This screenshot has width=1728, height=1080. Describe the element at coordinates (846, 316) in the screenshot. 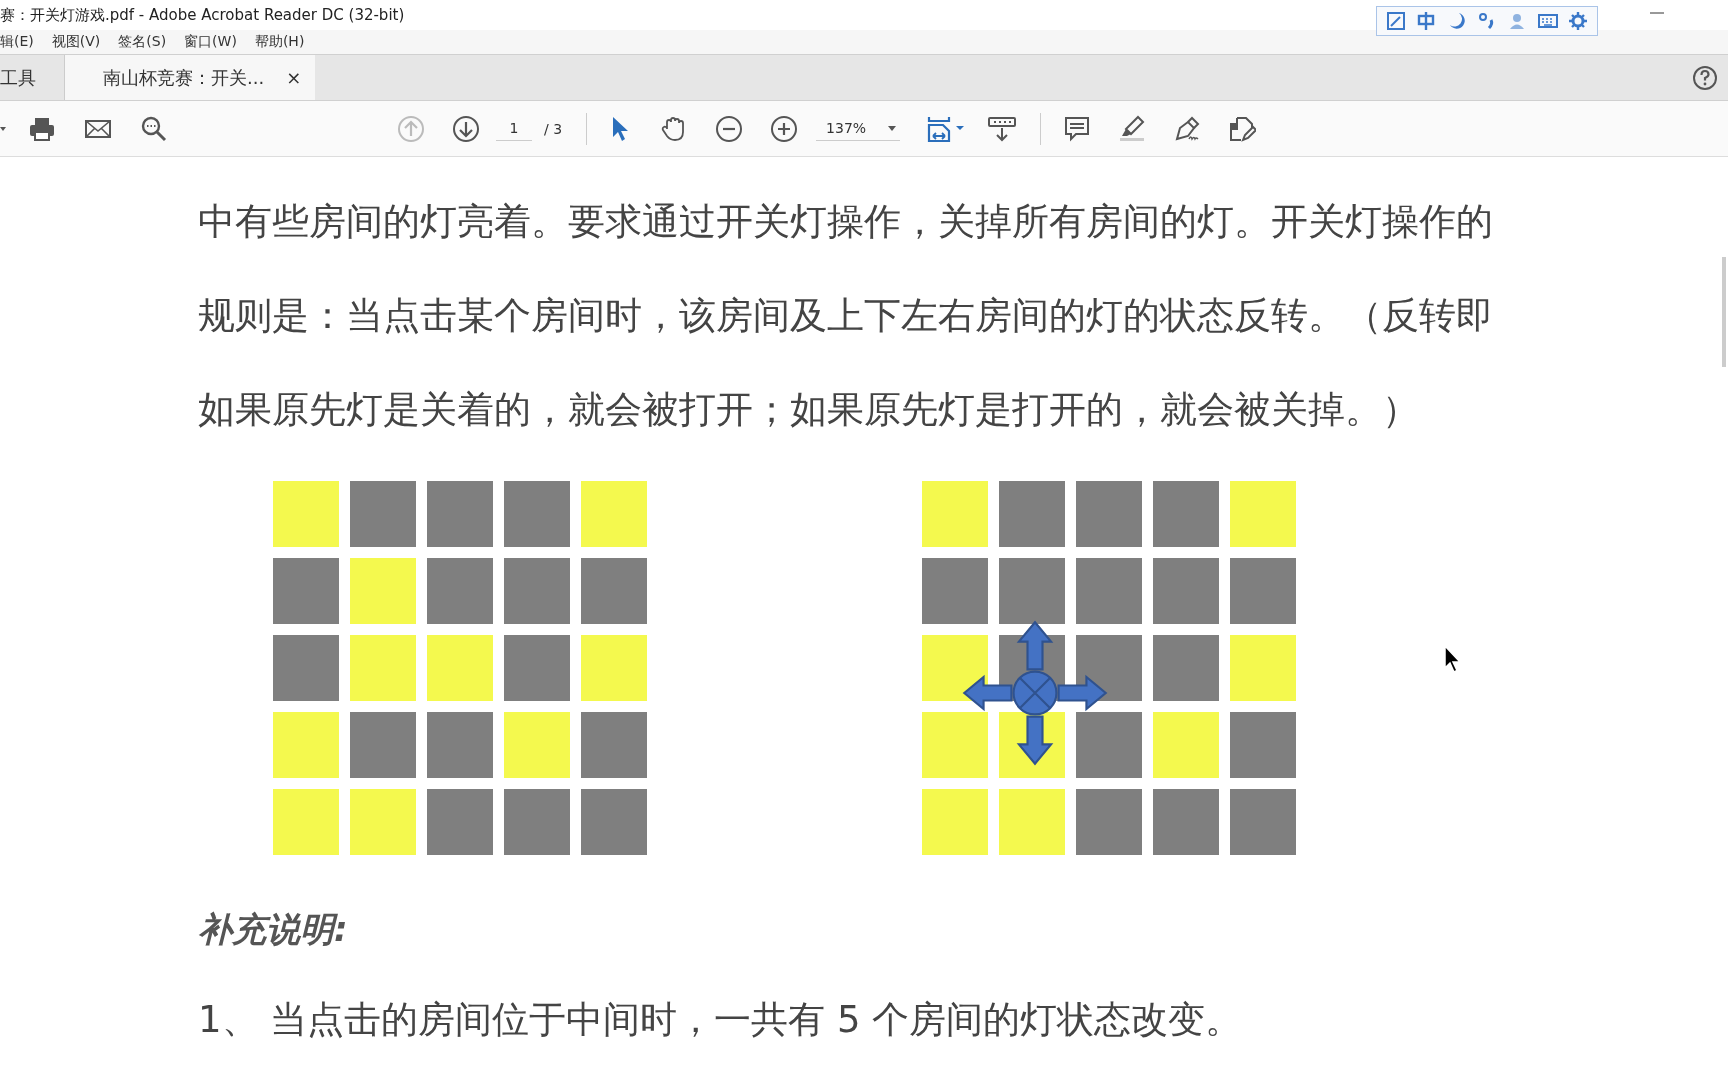

I see `body-text: 规则是：当点击某个房间时，该房间及上下左右房间的灯的状态反转。（反转即` at that location.